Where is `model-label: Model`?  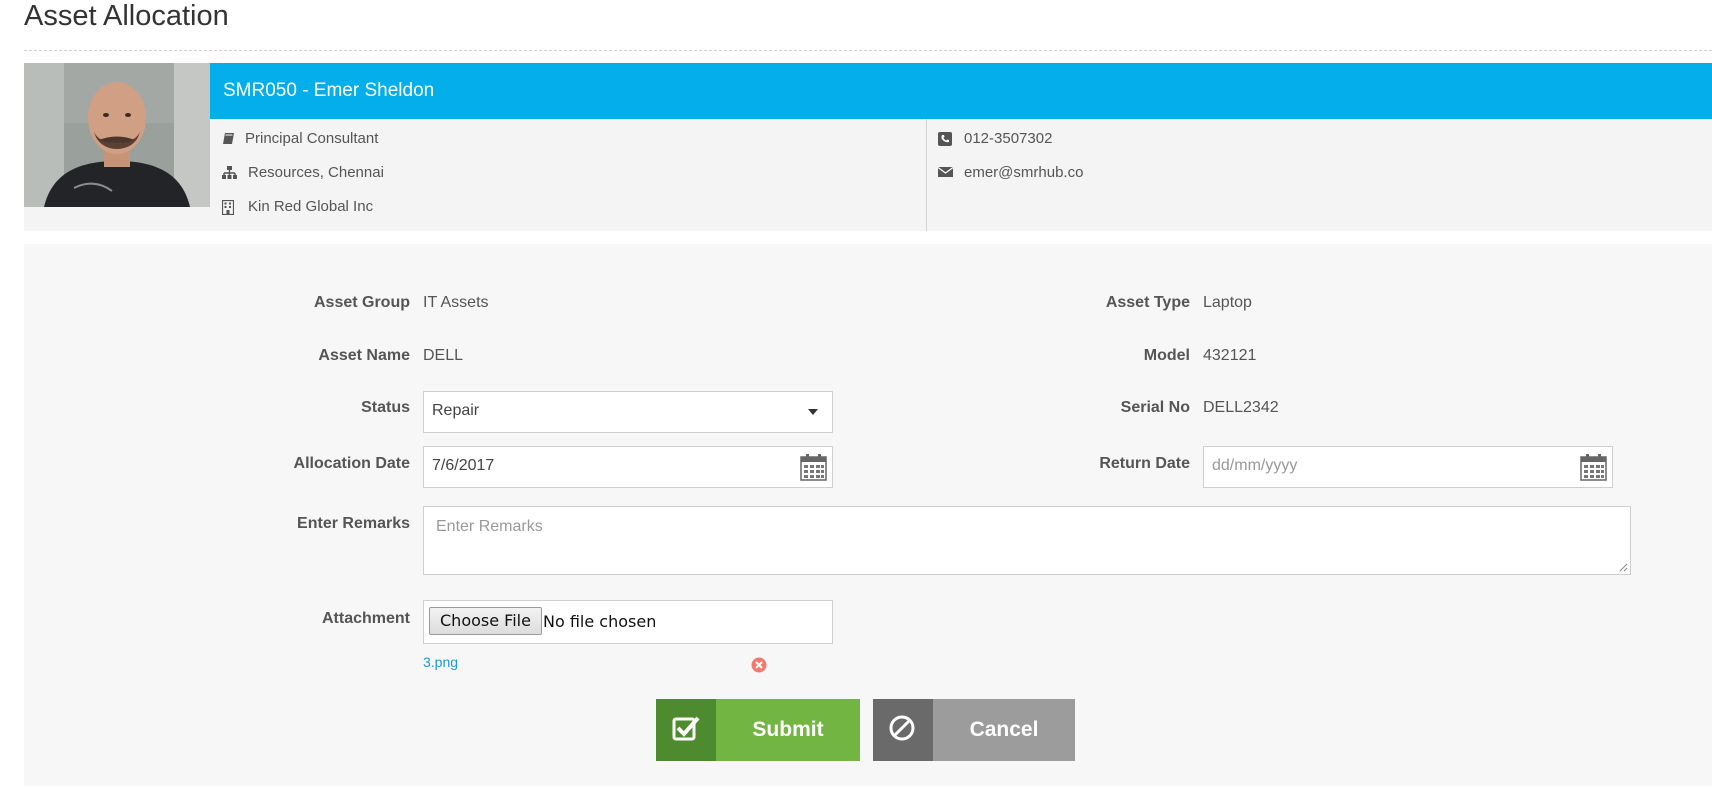
model-label: Model is located at coordinates (1166, 355).